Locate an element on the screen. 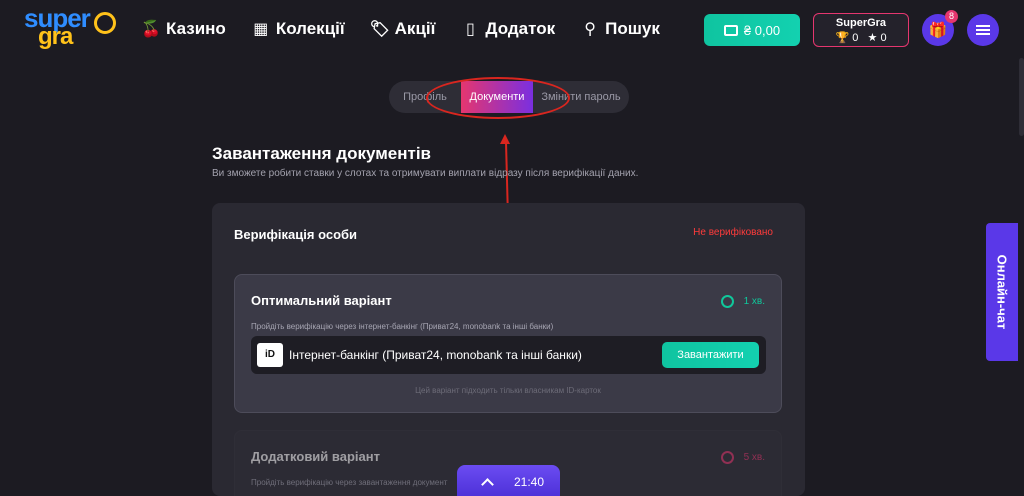  nav-item-promotions: 🏷 Акції is located at coordinates (402, 29).